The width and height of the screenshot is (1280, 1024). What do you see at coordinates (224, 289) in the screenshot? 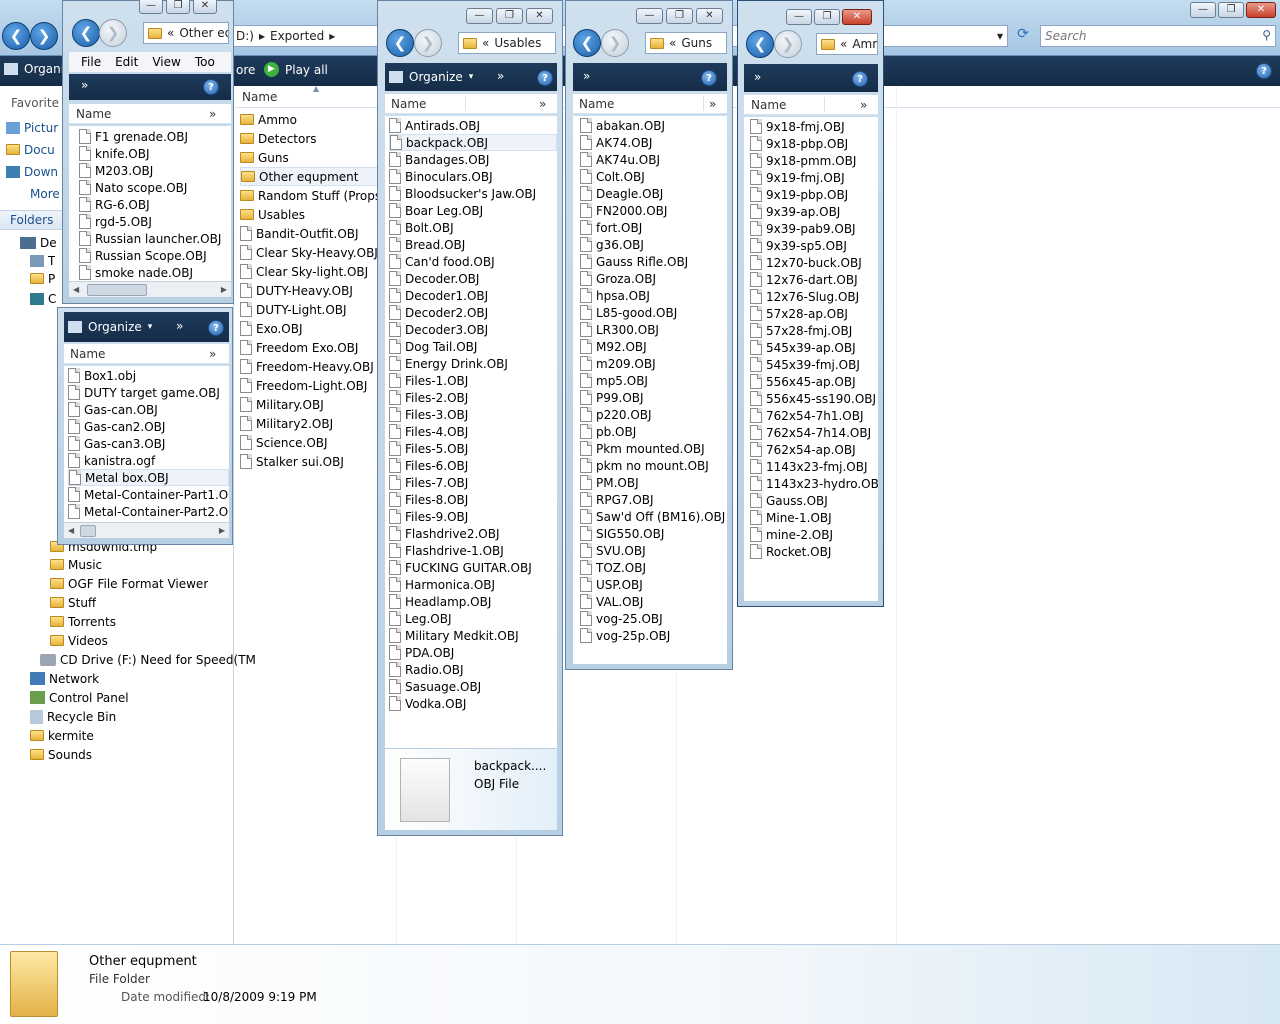
I see `scroll-right-icon: ▶` at bounding box center [224, 289].